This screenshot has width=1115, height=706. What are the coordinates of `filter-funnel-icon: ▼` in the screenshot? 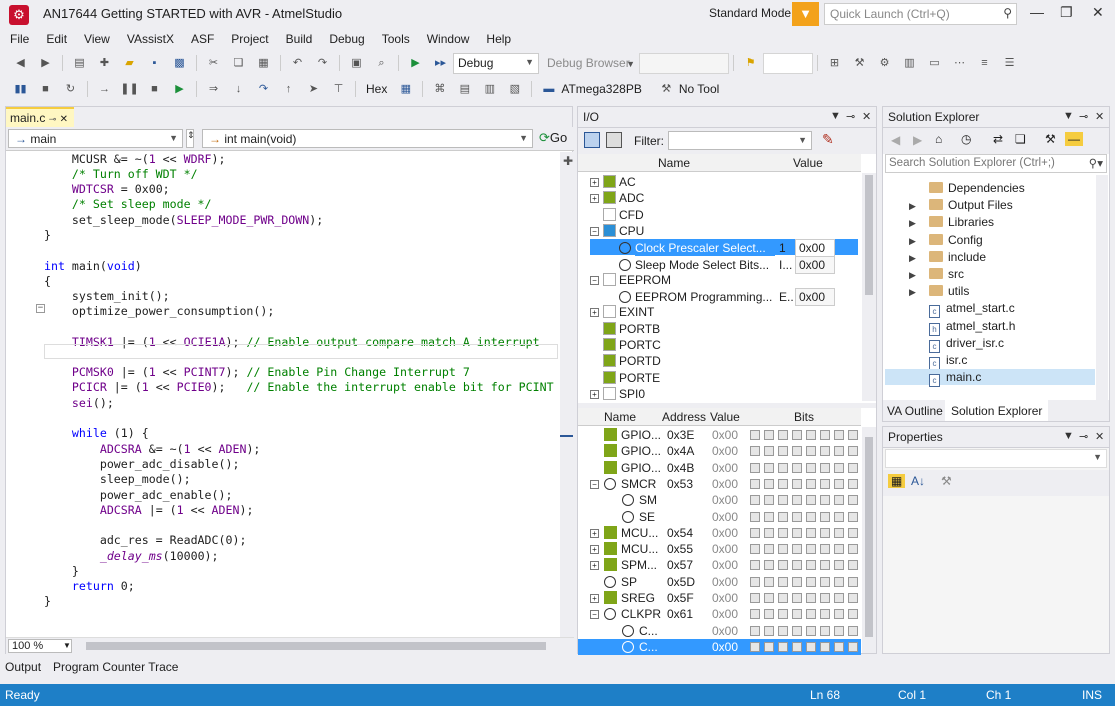 It's located at (805, 14).